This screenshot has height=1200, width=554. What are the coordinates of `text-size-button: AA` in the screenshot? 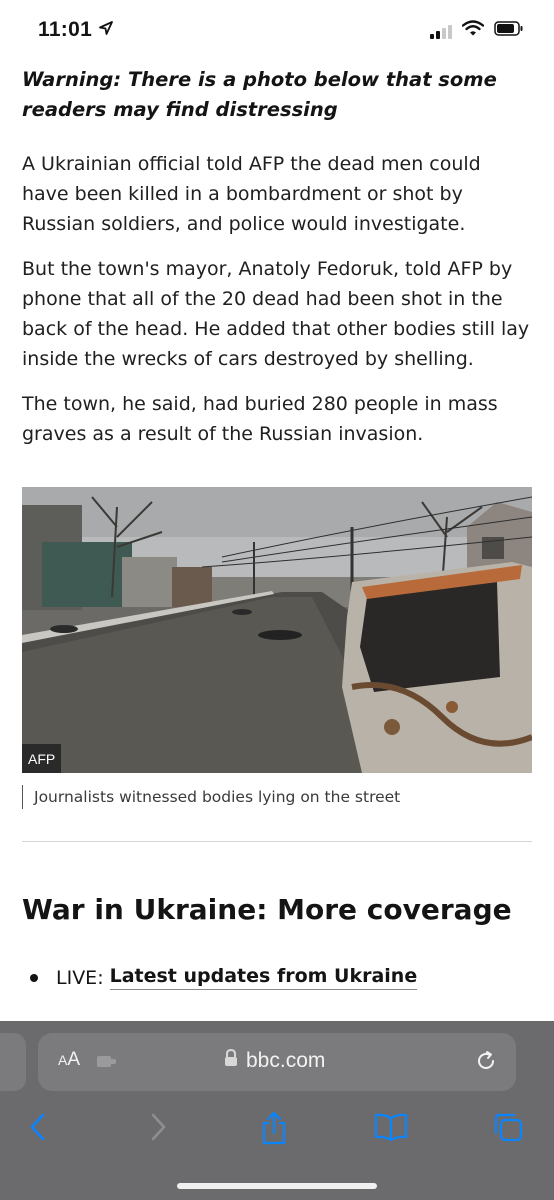 It's located at (69, 1060).